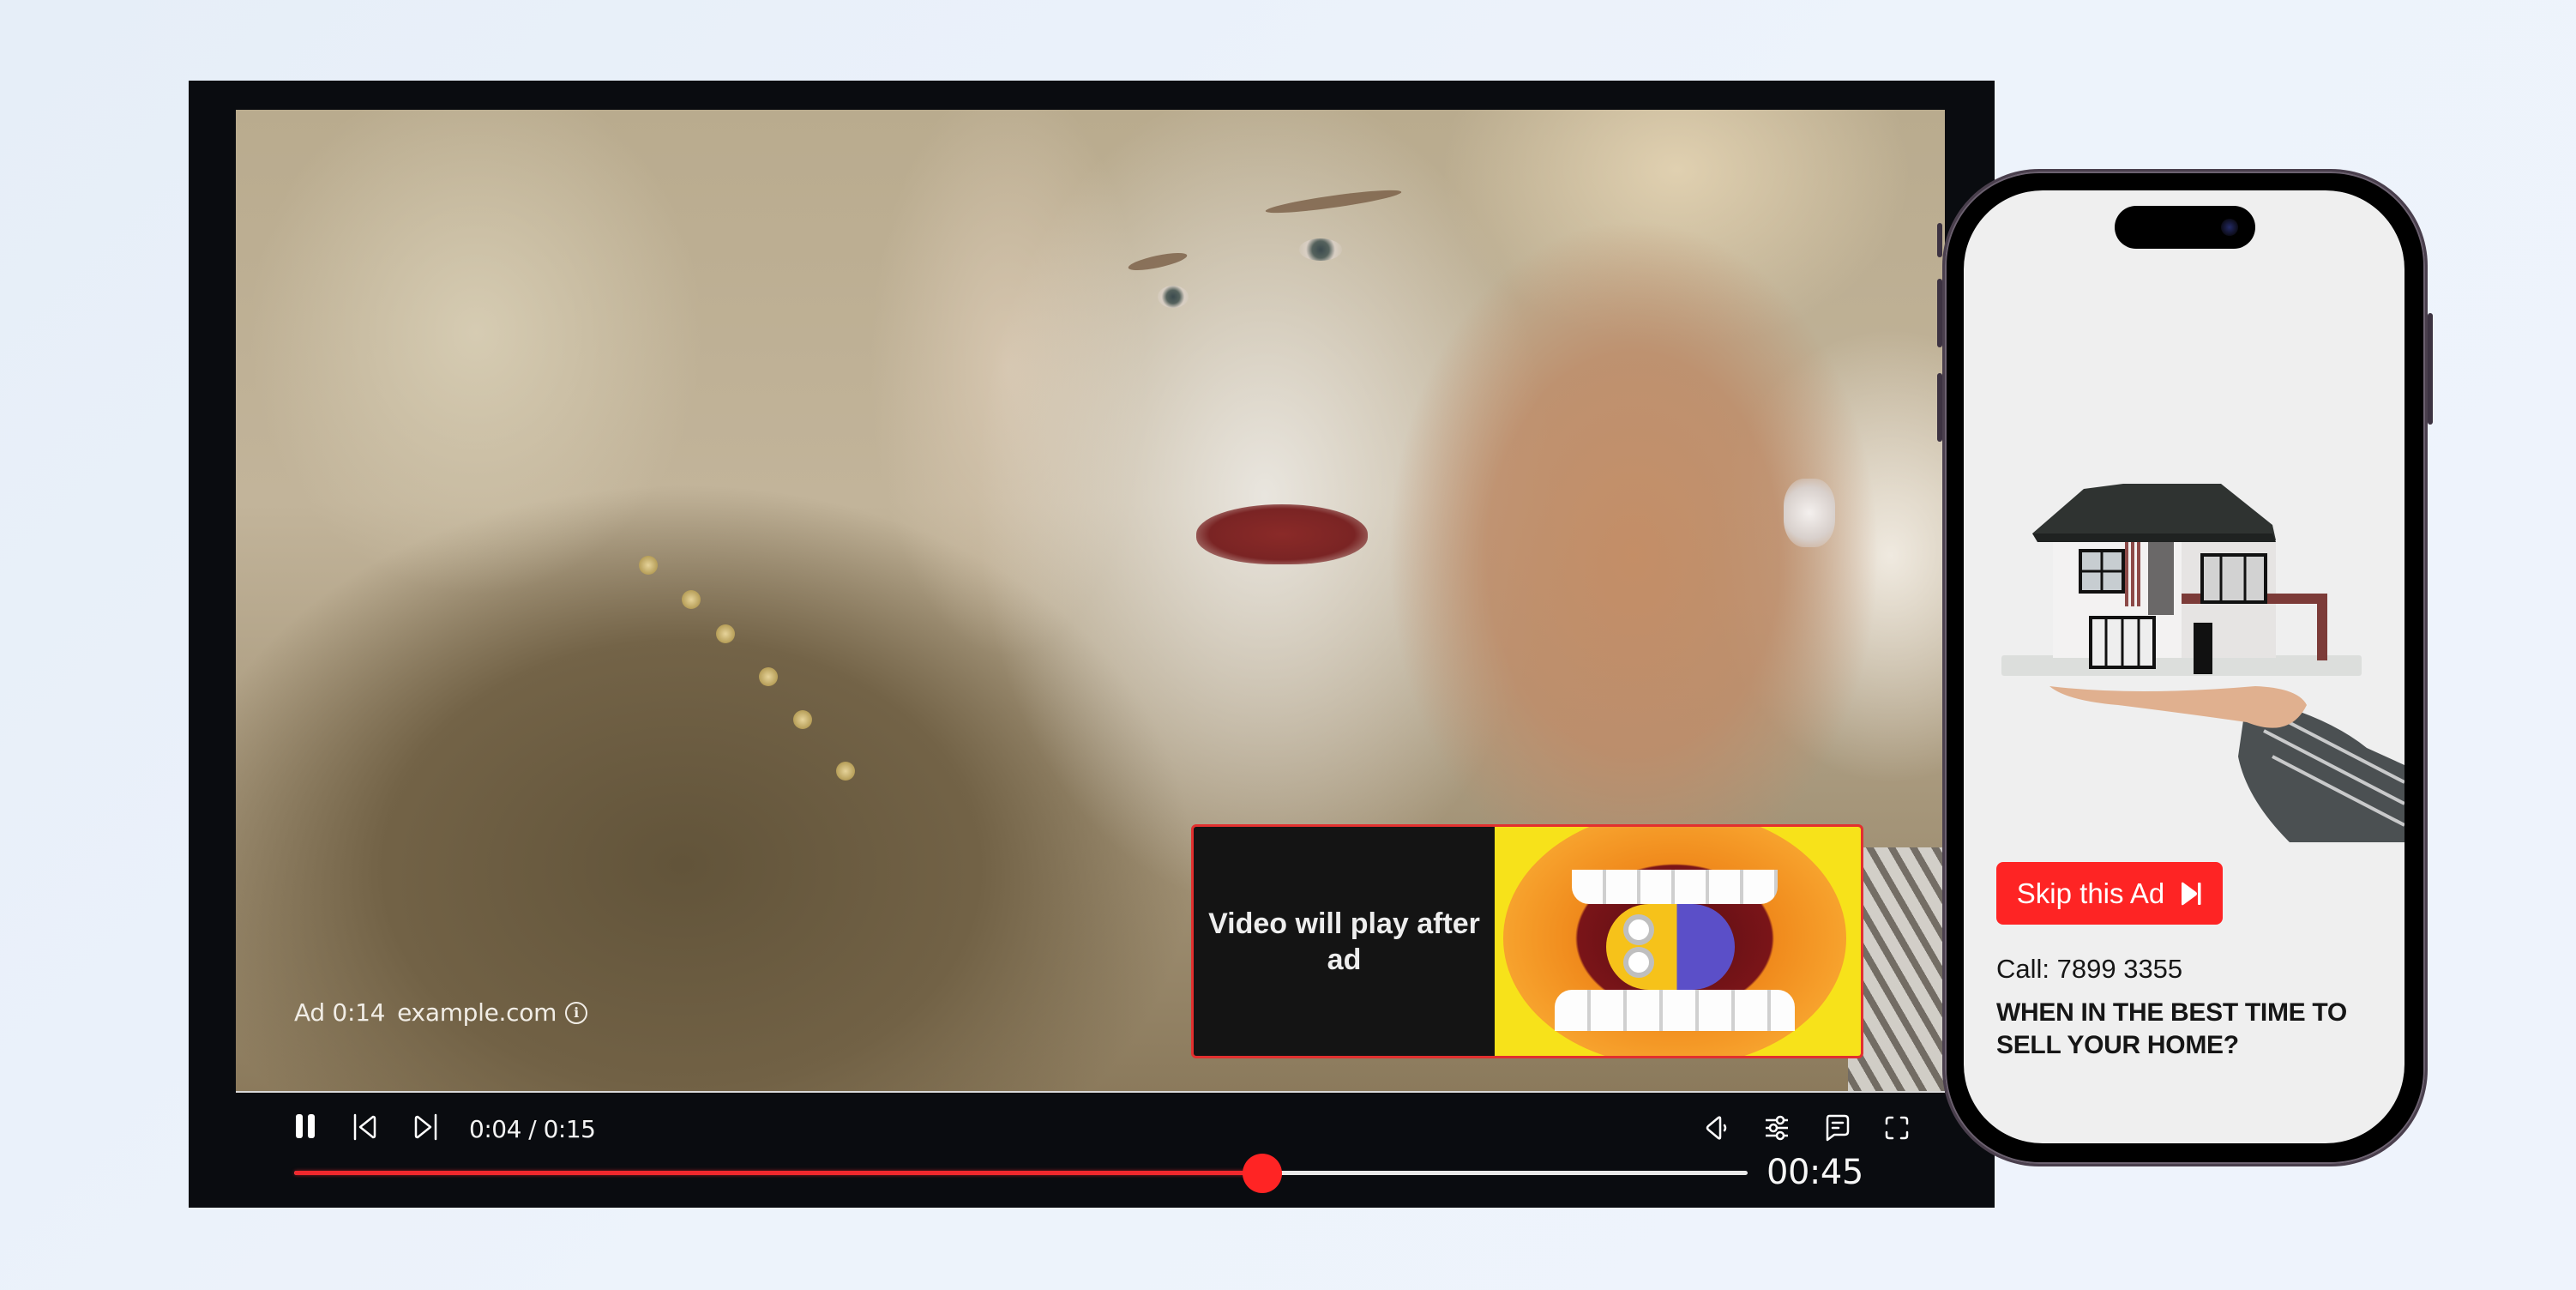  I want to click on chat-bubble-icon, so click(1838, 1128).